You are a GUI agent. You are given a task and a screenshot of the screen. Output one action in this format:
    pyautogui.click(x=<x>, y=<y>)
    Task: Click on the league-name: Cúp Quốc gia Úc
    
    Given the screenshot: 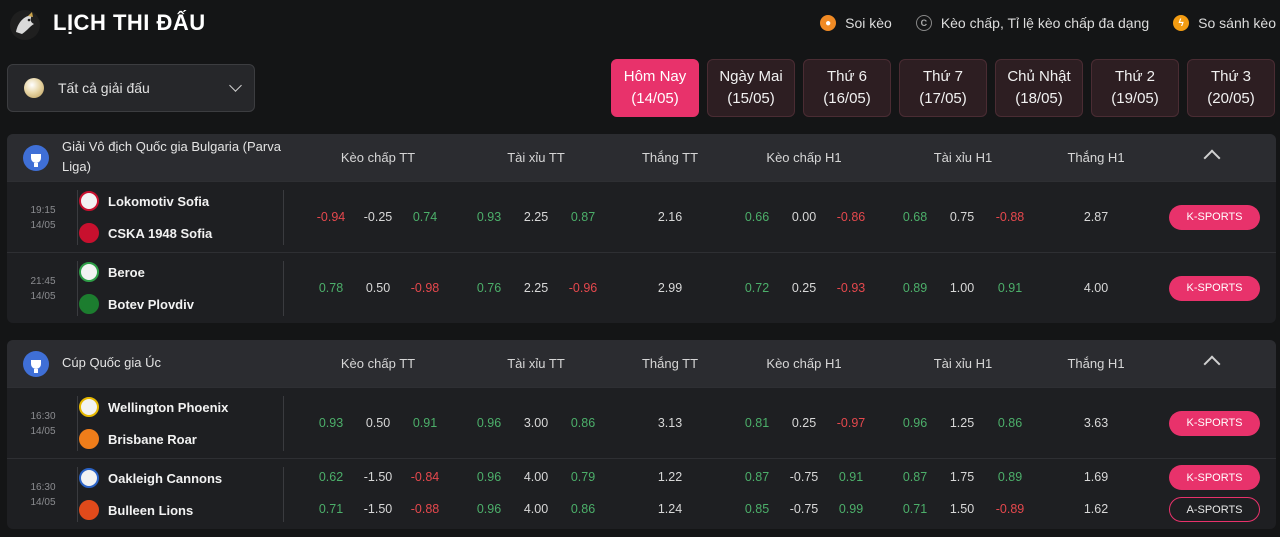 What is the action you would take?
    pyautogui.click(x=111, y=362)
    